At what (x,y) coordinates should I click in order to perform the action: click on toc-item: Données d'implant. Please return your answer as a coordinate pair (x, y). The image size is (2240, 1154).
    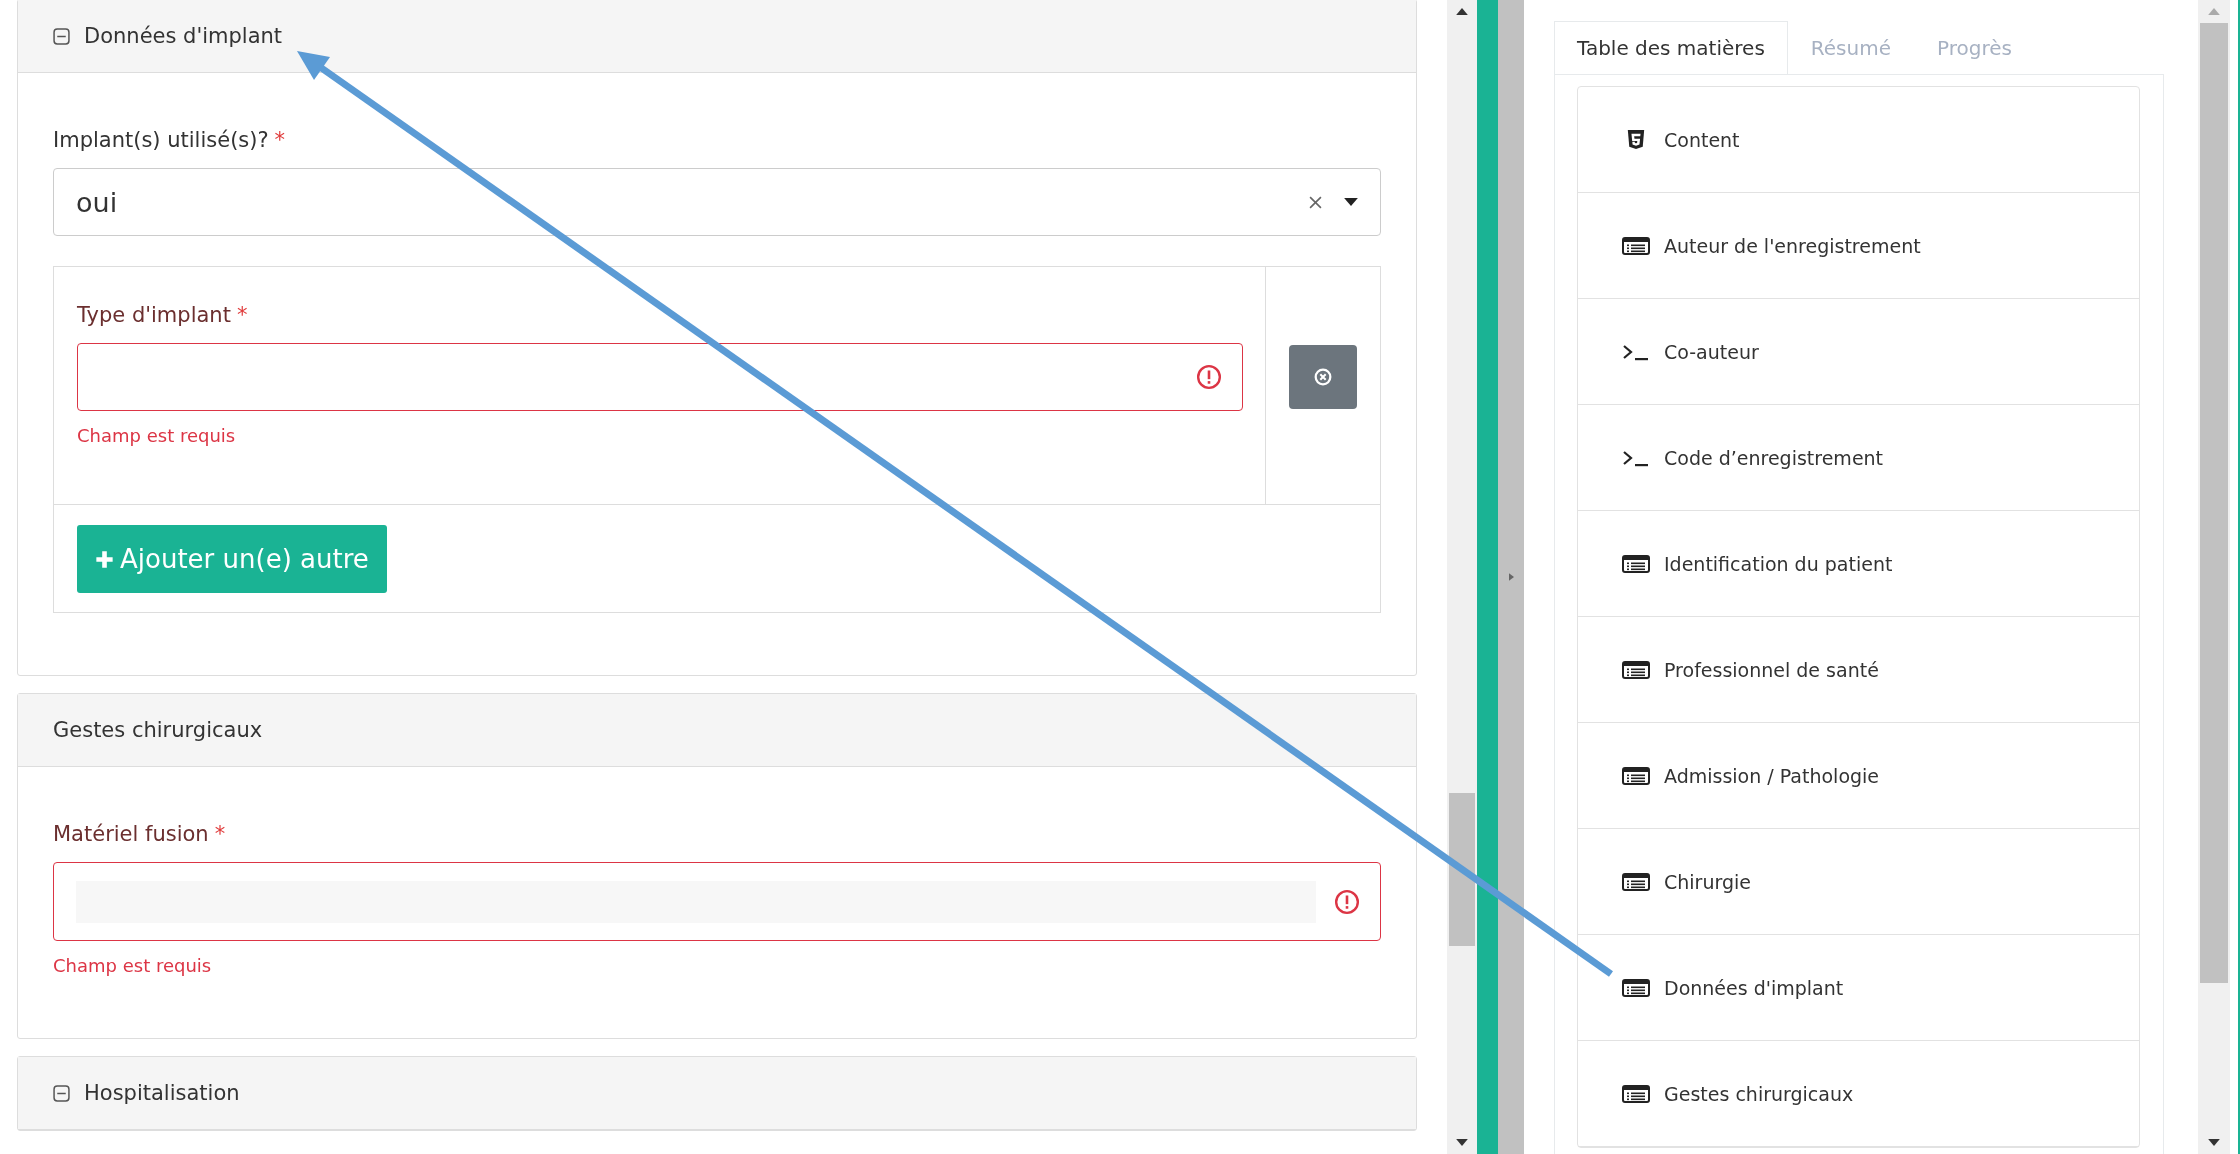
    Looking at the image, I should click on (1858, 988).